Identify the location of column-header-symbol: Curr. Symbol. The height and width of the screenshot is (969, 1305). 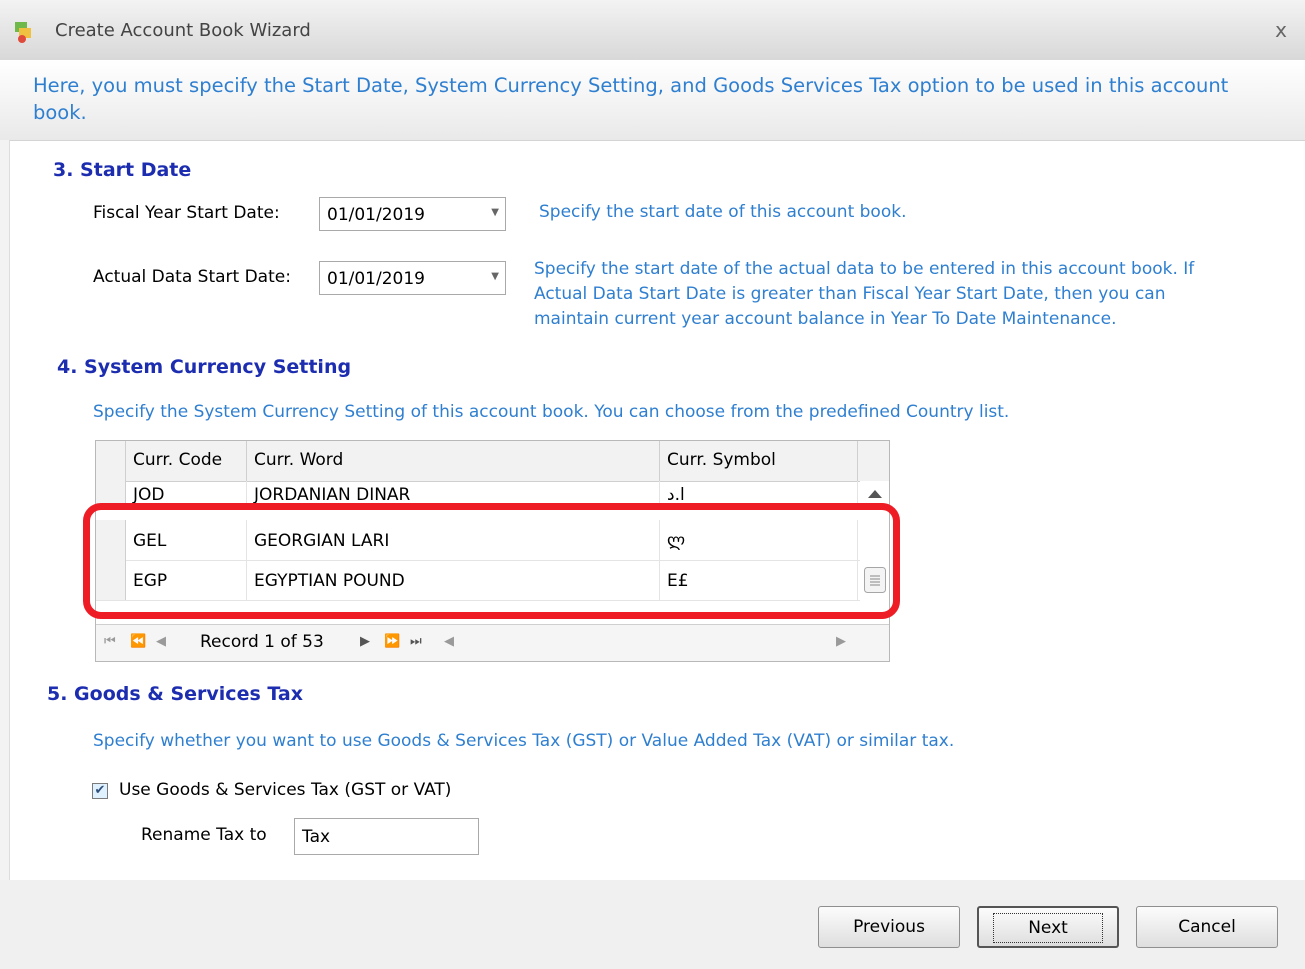
(759, 461).